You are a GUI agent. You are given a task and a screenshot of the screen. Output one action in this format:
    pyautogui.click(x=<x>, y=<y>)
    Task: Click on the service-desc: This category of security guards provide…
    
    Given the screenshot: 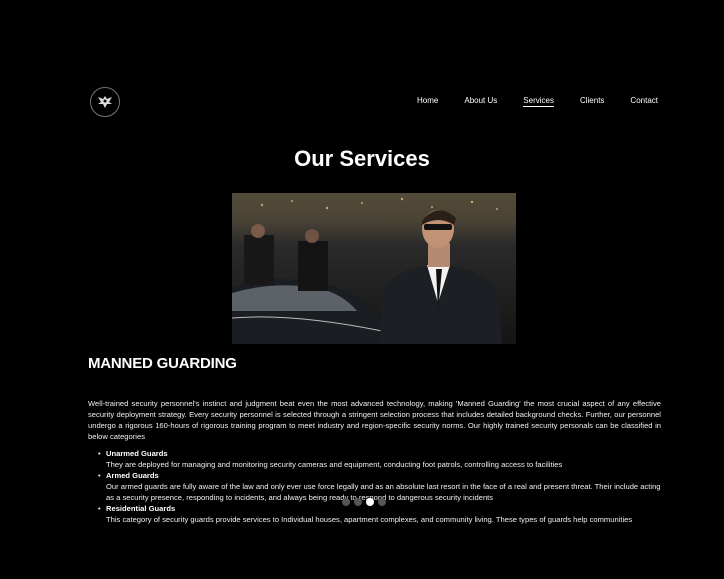 What is the action you would take?
    pyautogui.click(x=369, y=519)
    